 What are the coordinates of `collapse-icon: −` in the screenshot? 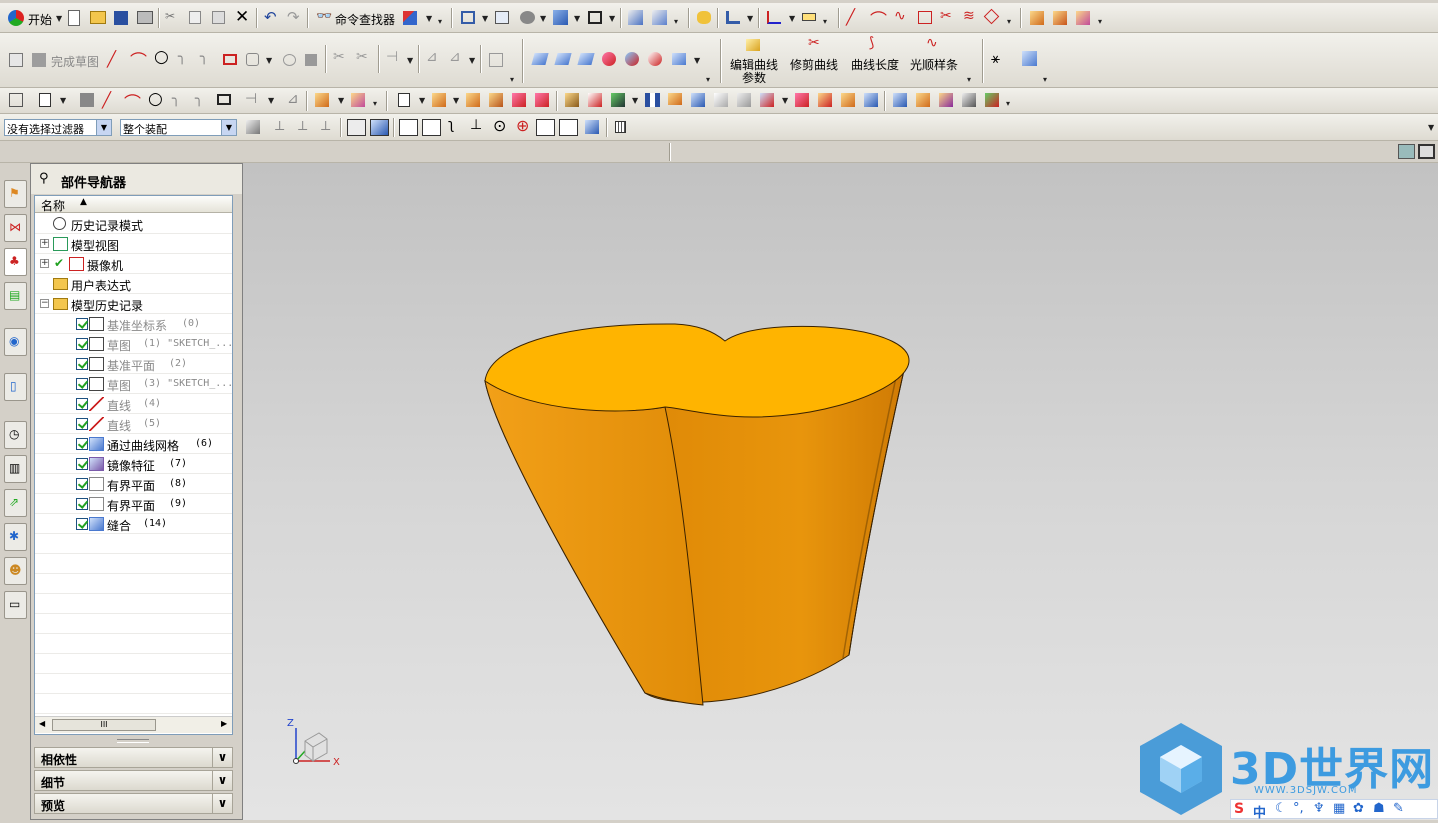 It's located at (44, 303).